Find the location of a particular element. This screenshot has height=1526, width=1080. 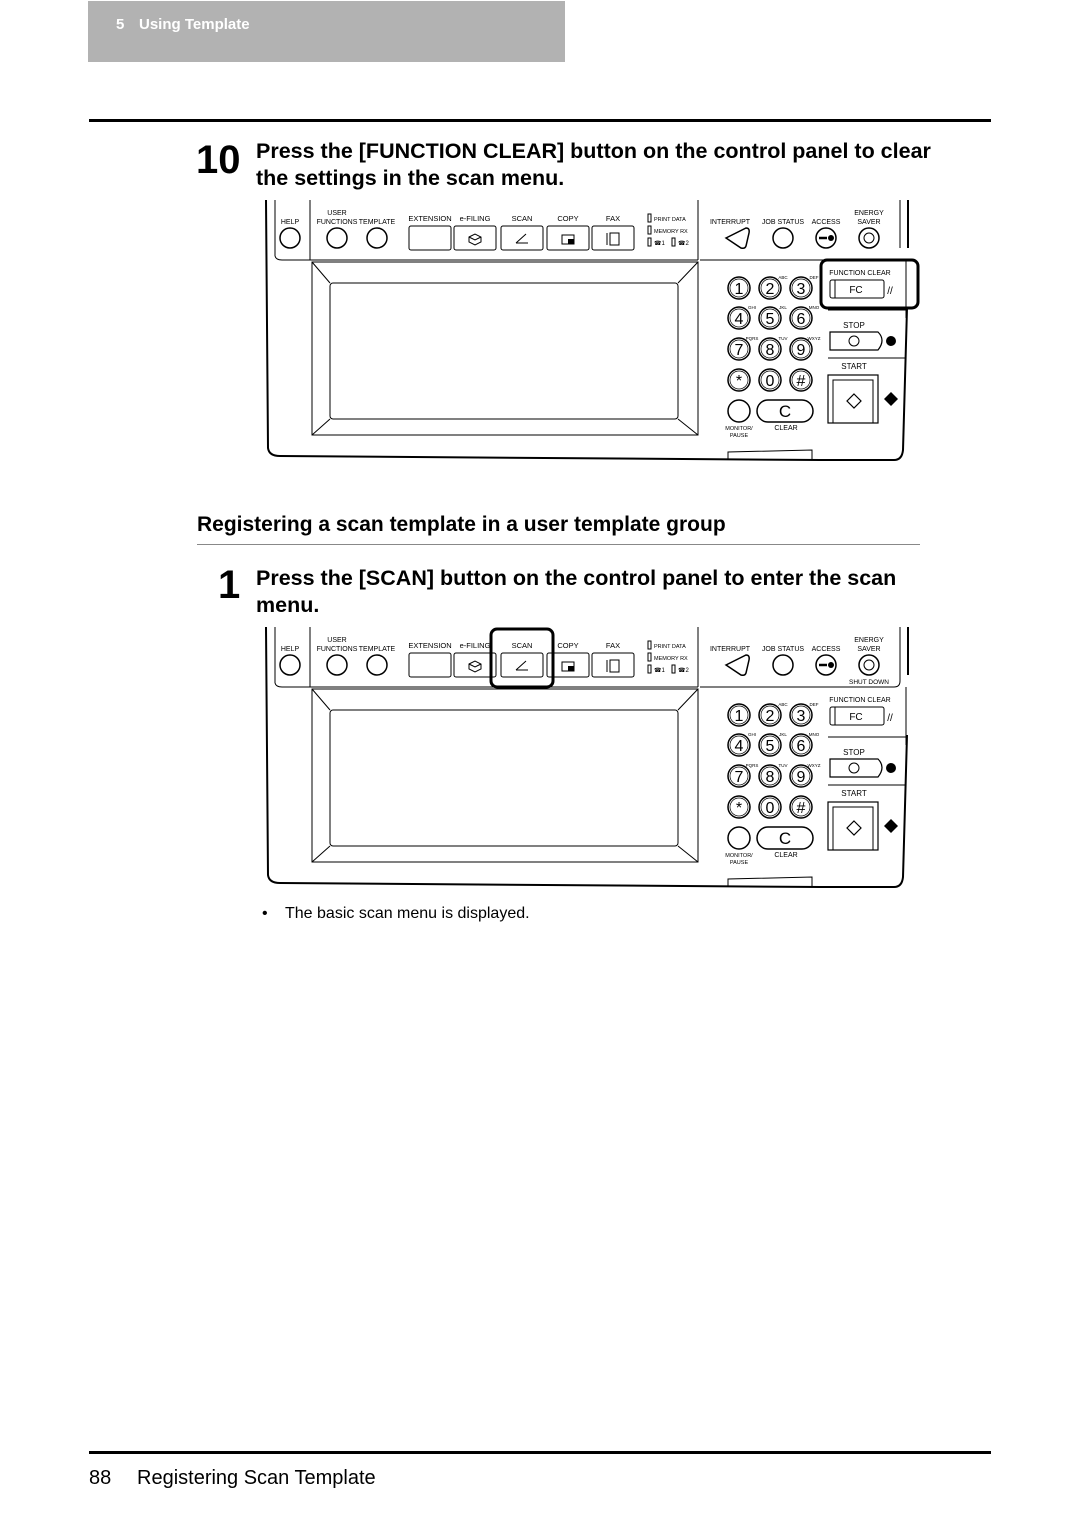

energy-saver-label: SAVER is located at coordinates (868, 222).